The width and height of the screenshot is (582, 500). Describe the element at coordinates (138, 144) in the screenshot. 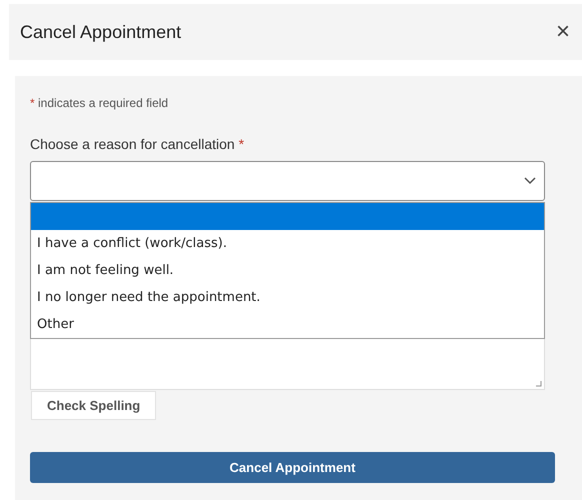

I see `field-label: Choose a reason for cancellation *` at that location.